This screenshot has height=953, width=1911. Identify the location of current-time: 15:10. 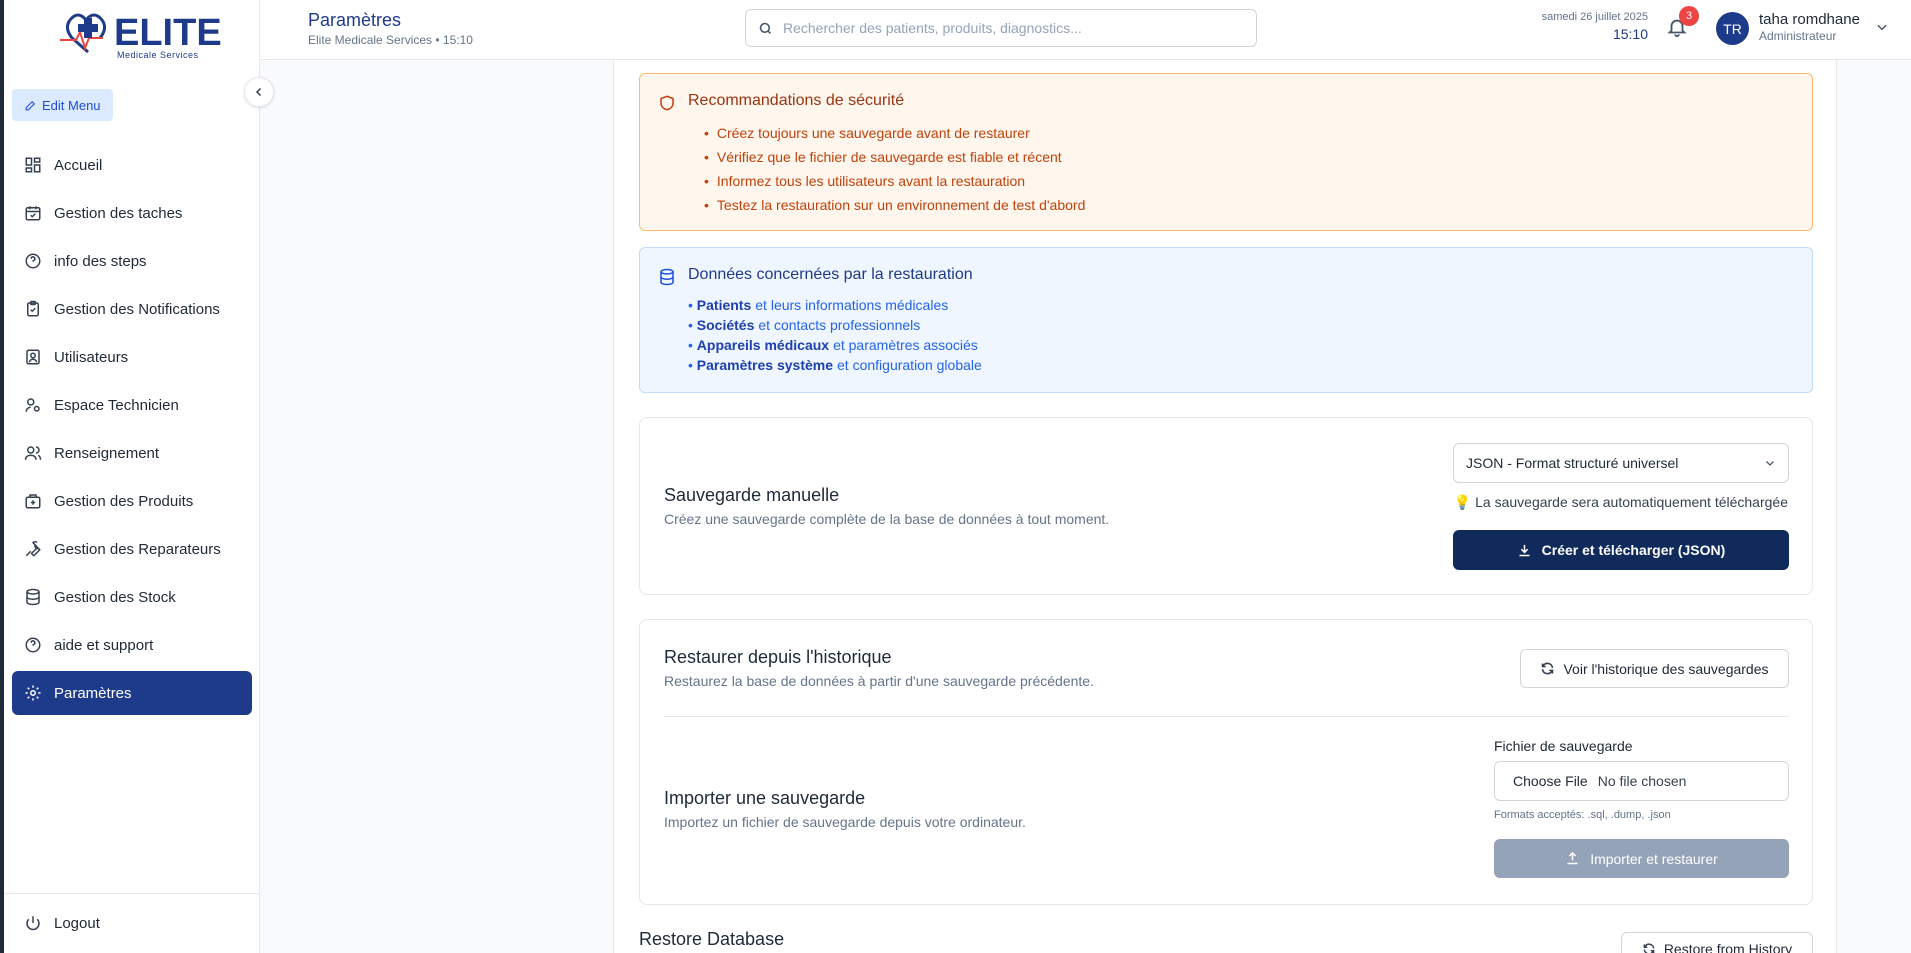
(1630, 34).